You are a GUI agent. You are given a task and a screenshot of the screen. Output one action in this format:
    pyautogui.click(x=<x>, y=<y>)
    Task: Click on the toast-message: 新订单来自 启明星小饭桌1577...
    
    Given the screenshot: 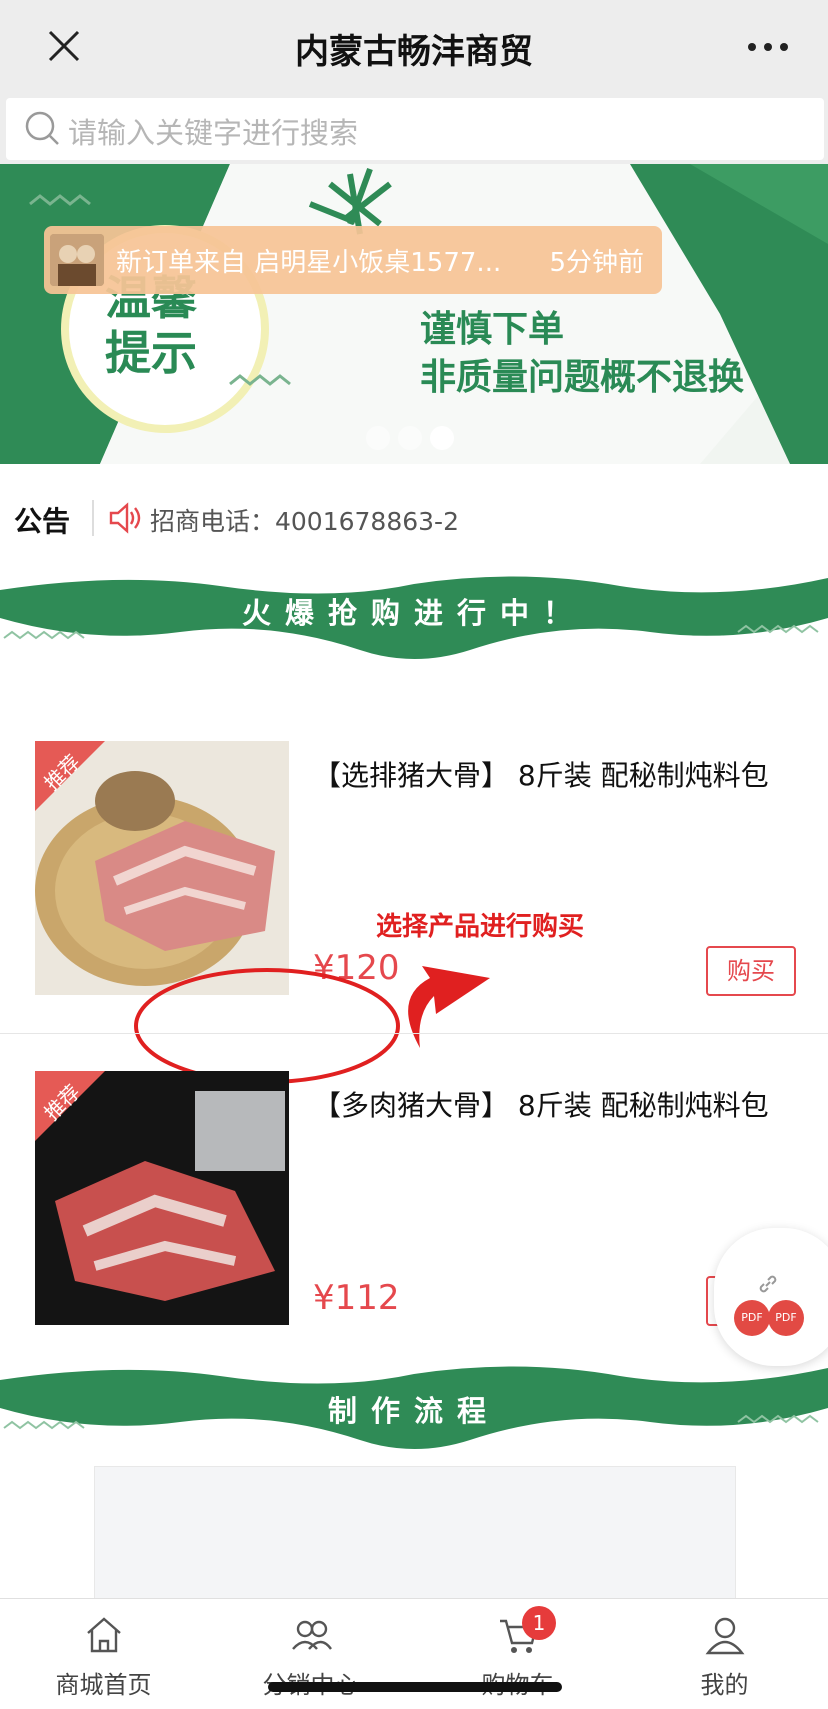 What is the action you would take?
    pyautogui.click(x=309, y=263)
    